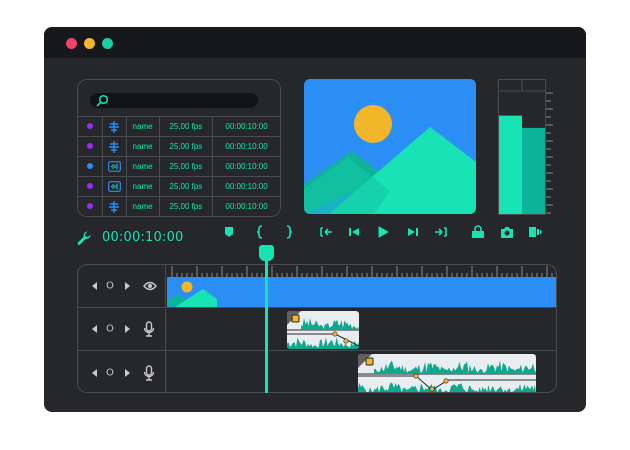  Describe the element at coordinates (535, 232) in the screenshot. I see `clip-settings-icon` at that location.